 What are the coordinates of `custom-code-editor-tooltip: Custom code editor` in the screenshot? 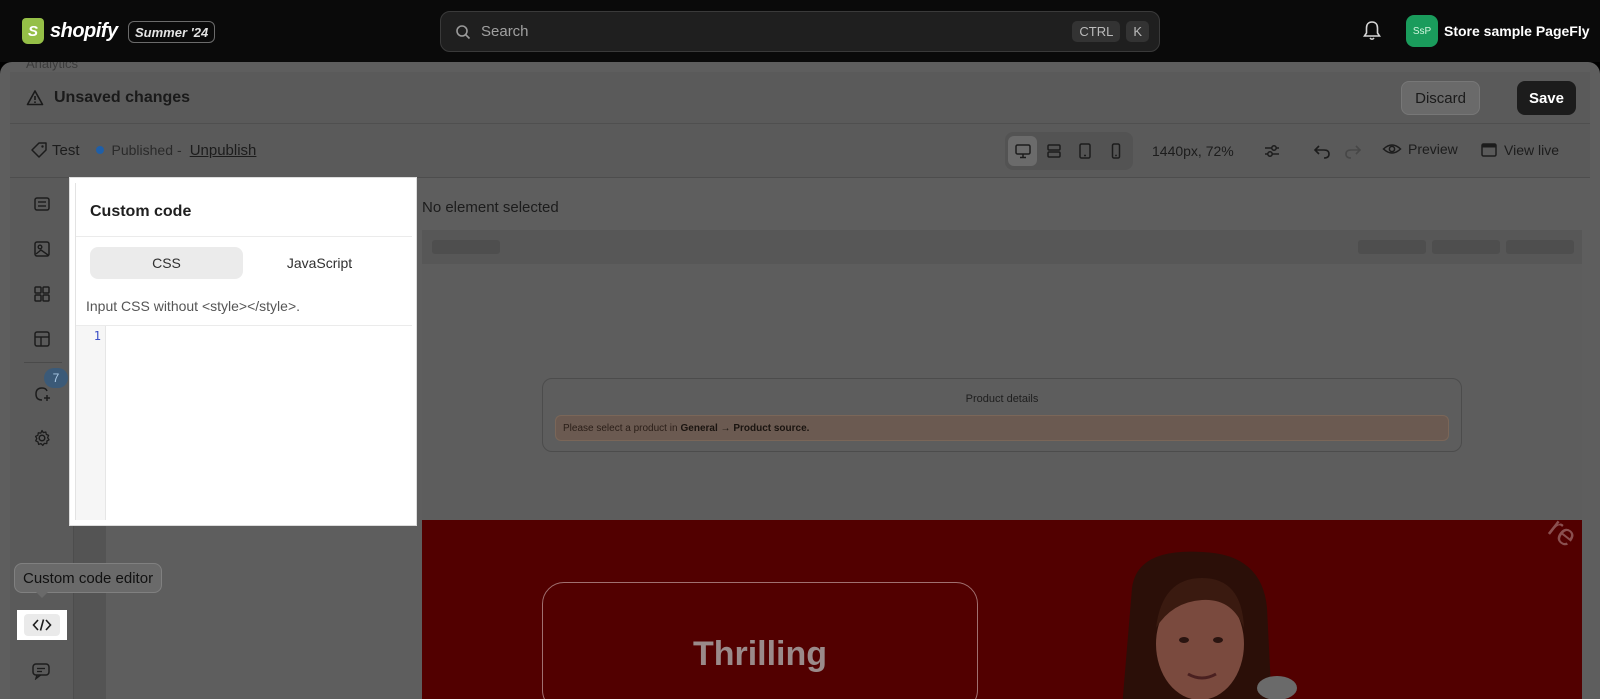 It's located at (88, 578).